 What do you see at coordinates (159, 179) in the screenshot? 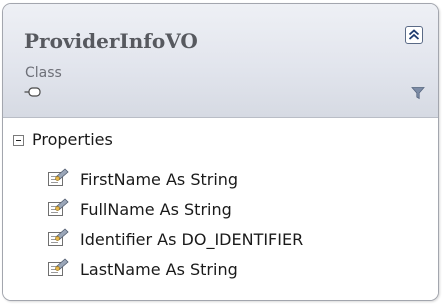
I see `member-text: FirstName As String` at bounding box center [159, 179].